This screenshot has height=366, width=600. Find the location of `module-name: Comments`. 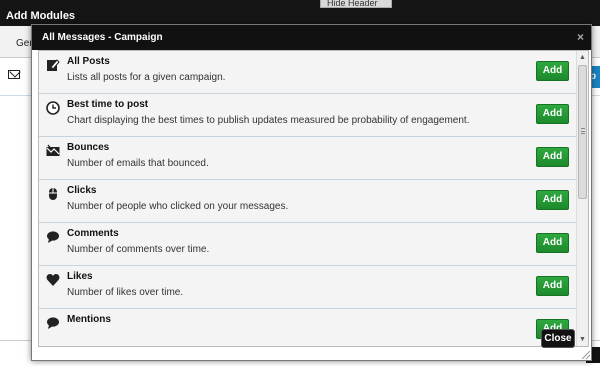

module-name: Comments is located at coordinates (93, 233).